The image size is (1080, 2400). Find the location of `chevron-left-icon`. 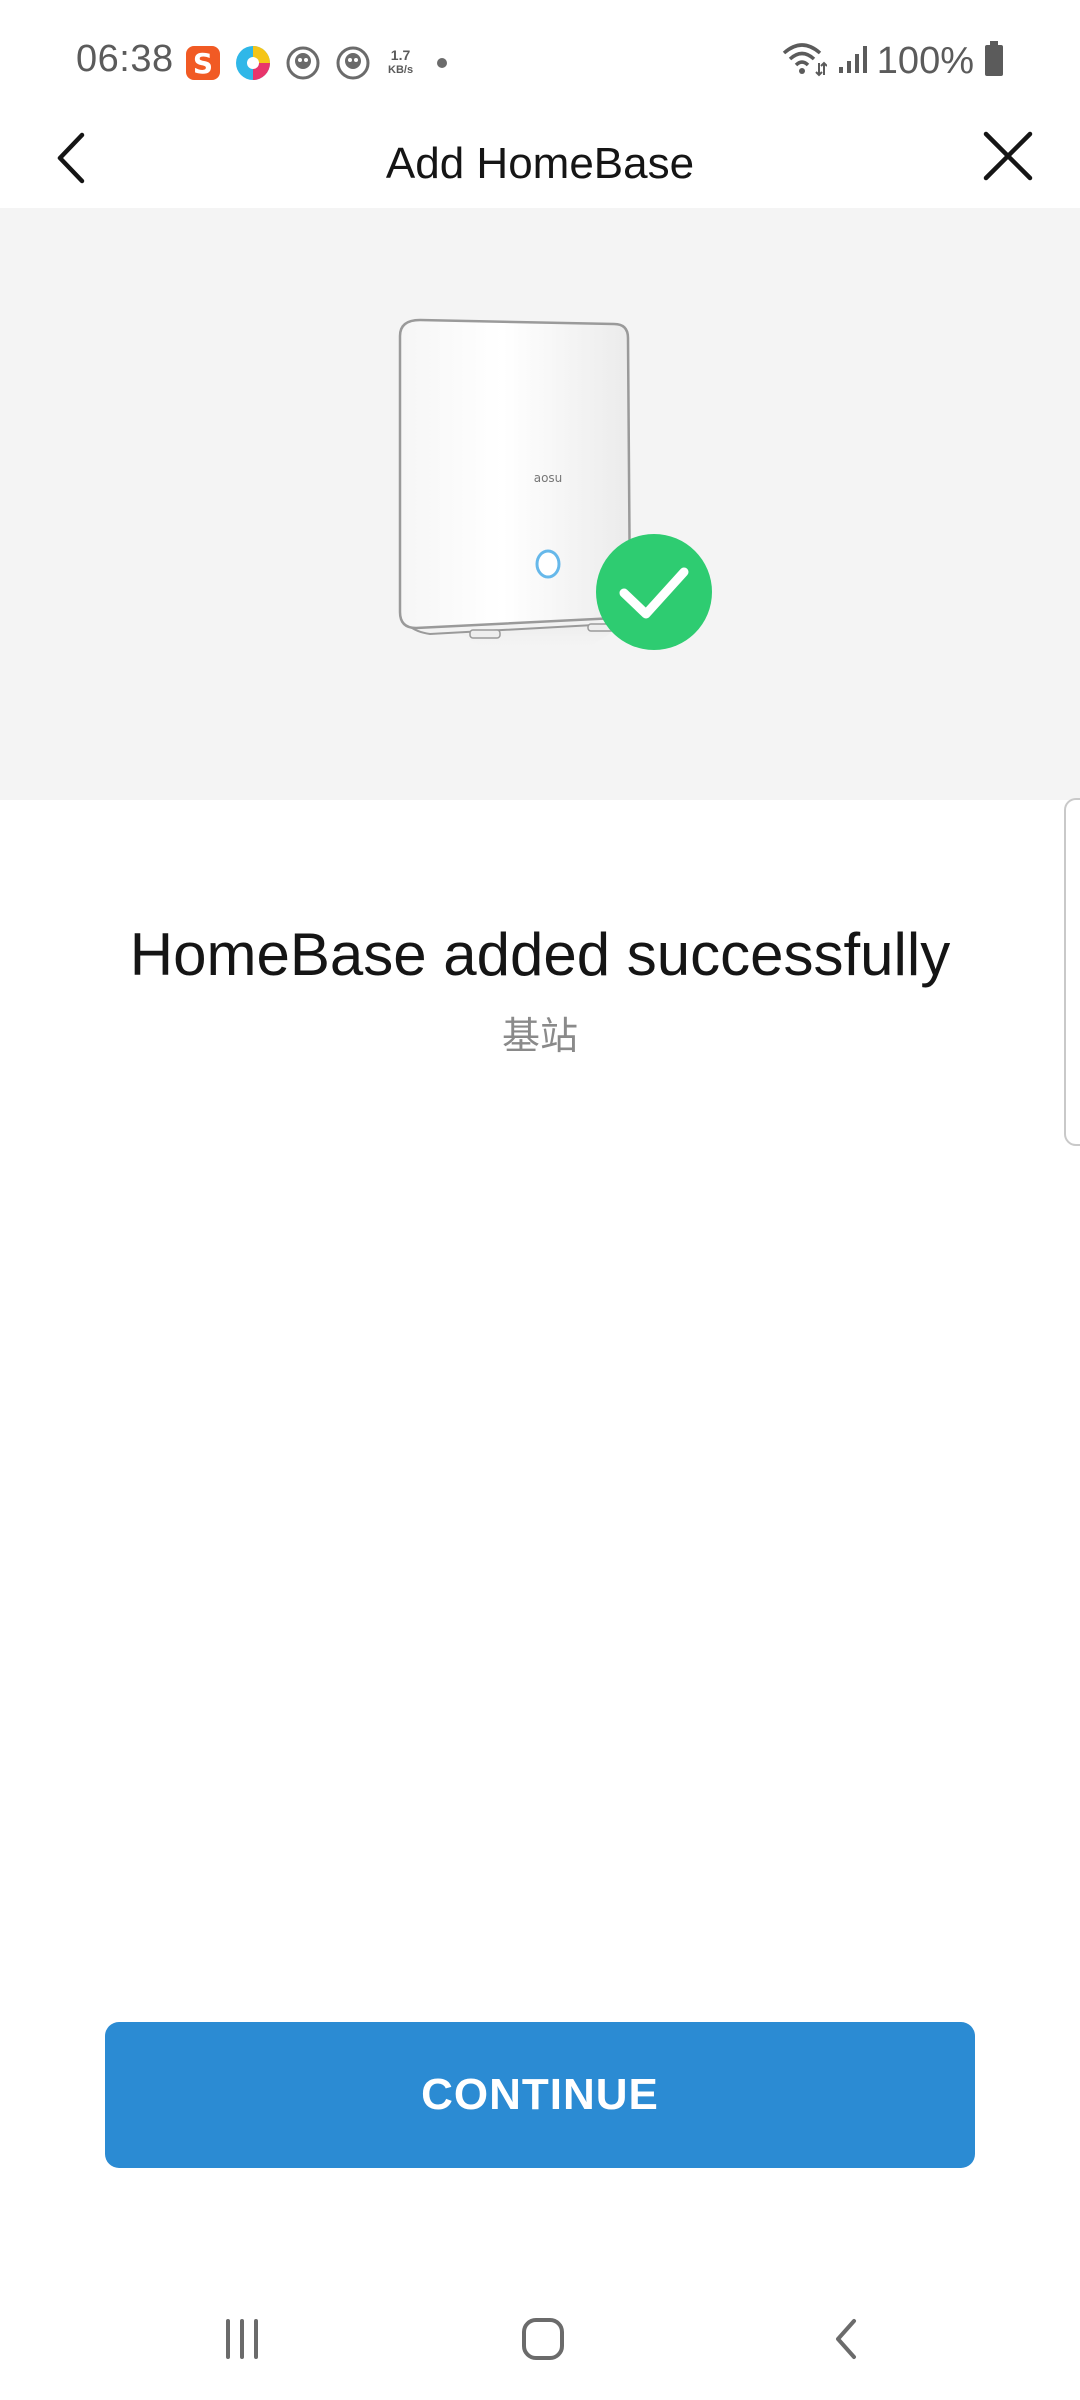

chevron-left-icon is located at coordinates (71, 158).